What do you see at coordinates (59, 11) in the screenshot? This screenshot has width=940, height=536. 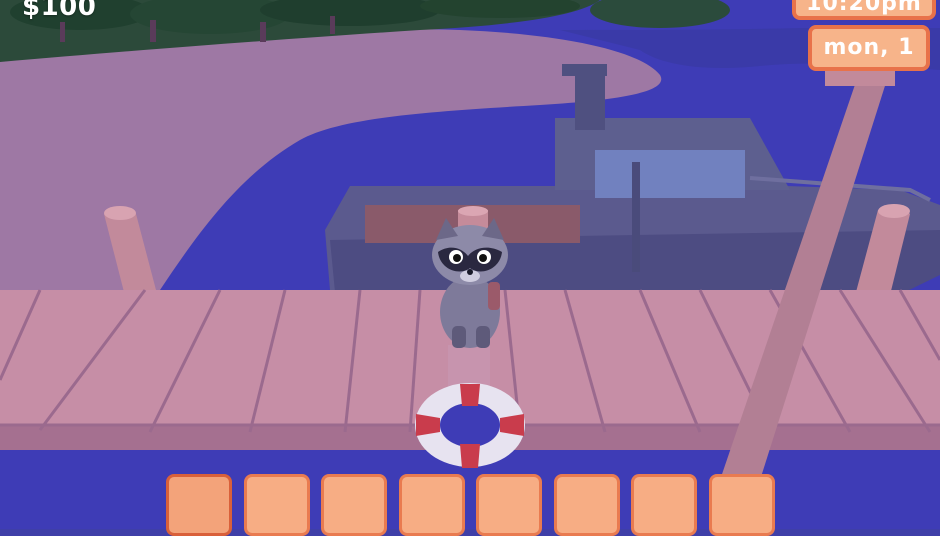 I see `money-counter: $100` at bounding box center [59, 11].